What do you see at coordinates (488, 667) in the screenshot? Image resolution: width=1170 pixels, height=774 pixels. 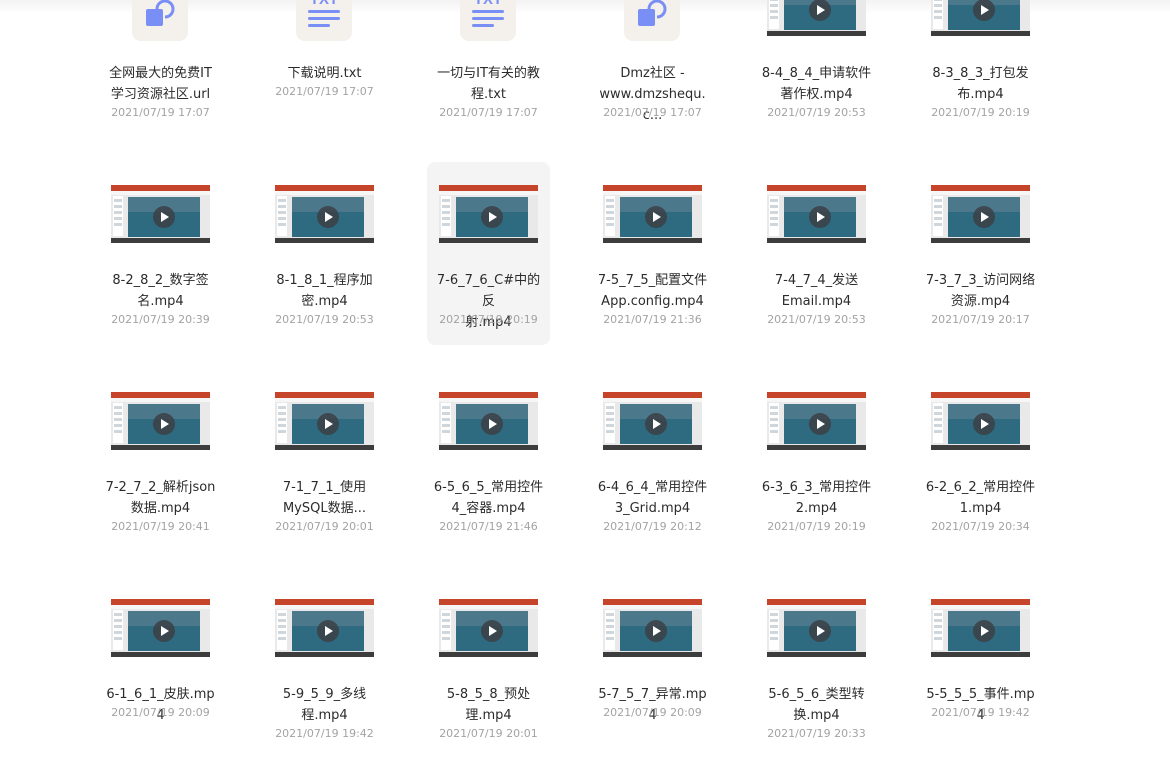 I see `file-tile: 5-8_5_8_预处 理.mp4 2021/07/19 20:01` at bounding box center [488, 667].